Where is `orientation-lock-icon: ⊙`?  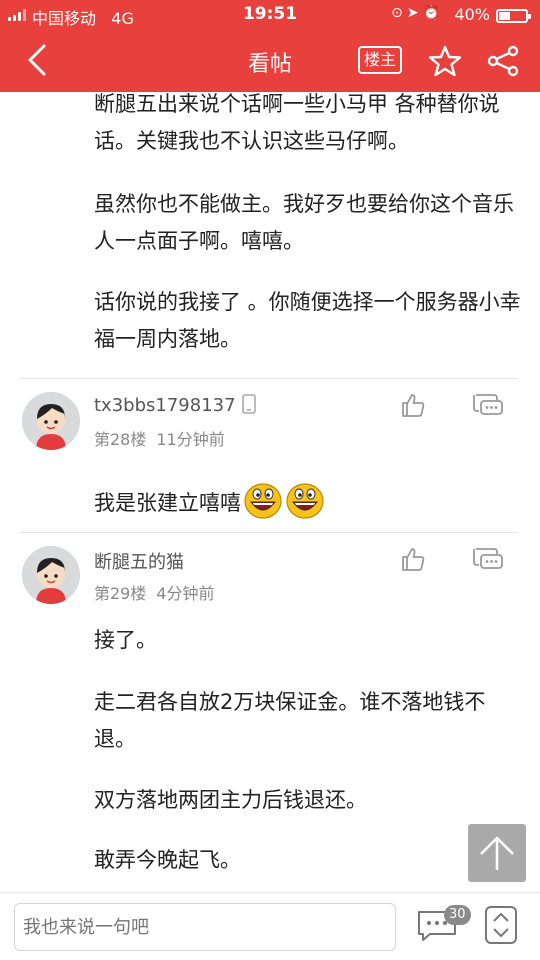 orientation-lock-icon: ⊙ is located at coordinates (399, 13).